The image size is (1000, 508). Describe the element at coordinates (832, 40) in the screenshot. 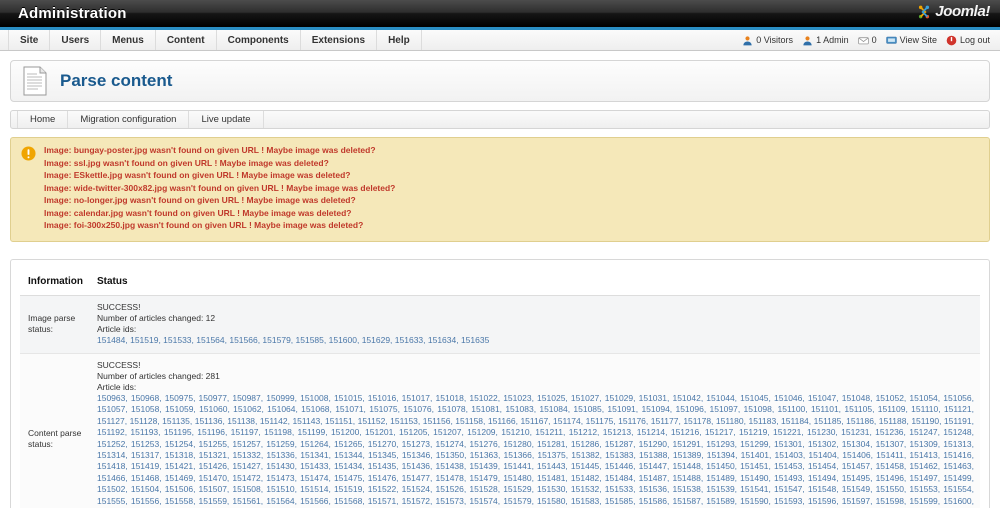

I see `status-admins-label: 1 Admin` at that location.